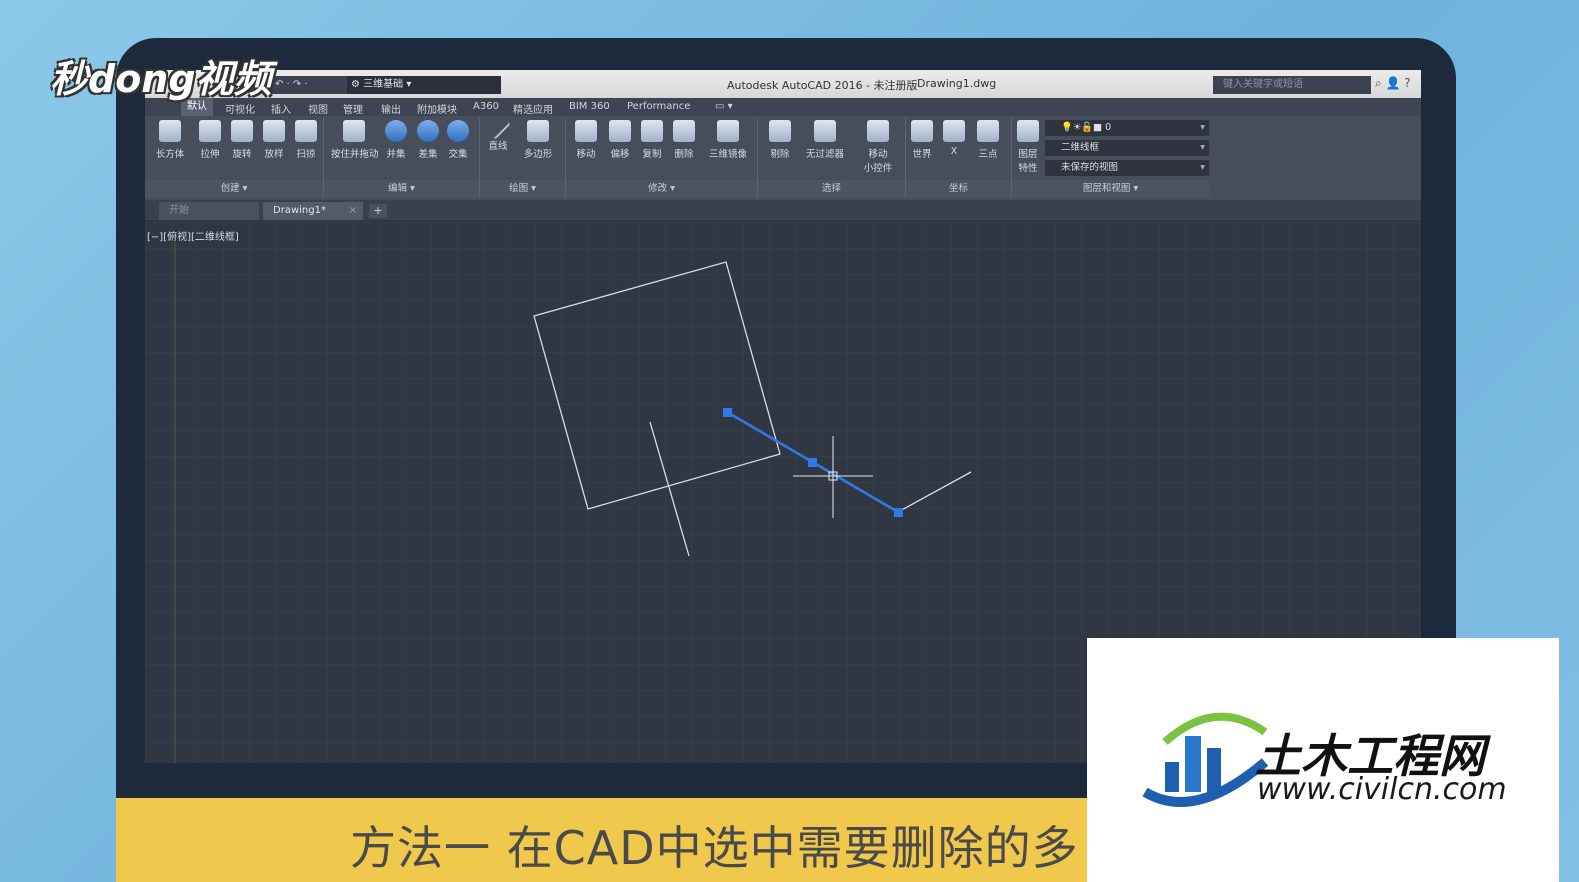 Image resolution: width=1579 pixels, height=882 pixels. I want to click on presspull-button: 按住并拖动, so click(355, 140).